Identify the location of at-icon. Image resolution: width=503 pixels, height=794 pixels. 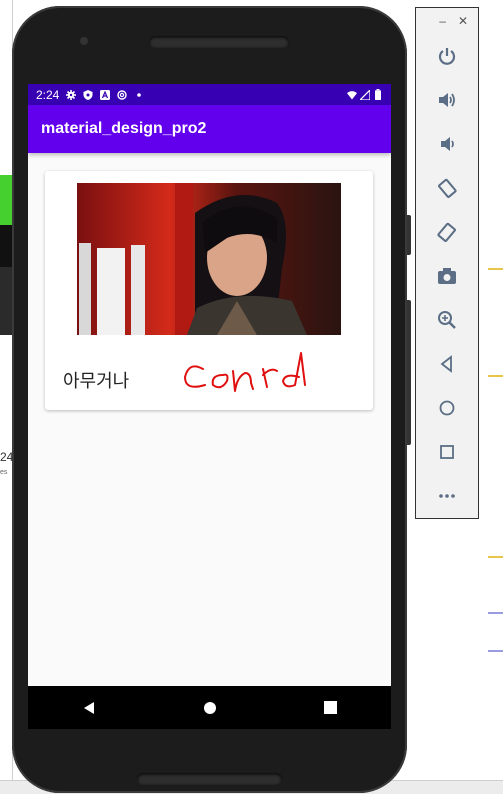
(122, 94).